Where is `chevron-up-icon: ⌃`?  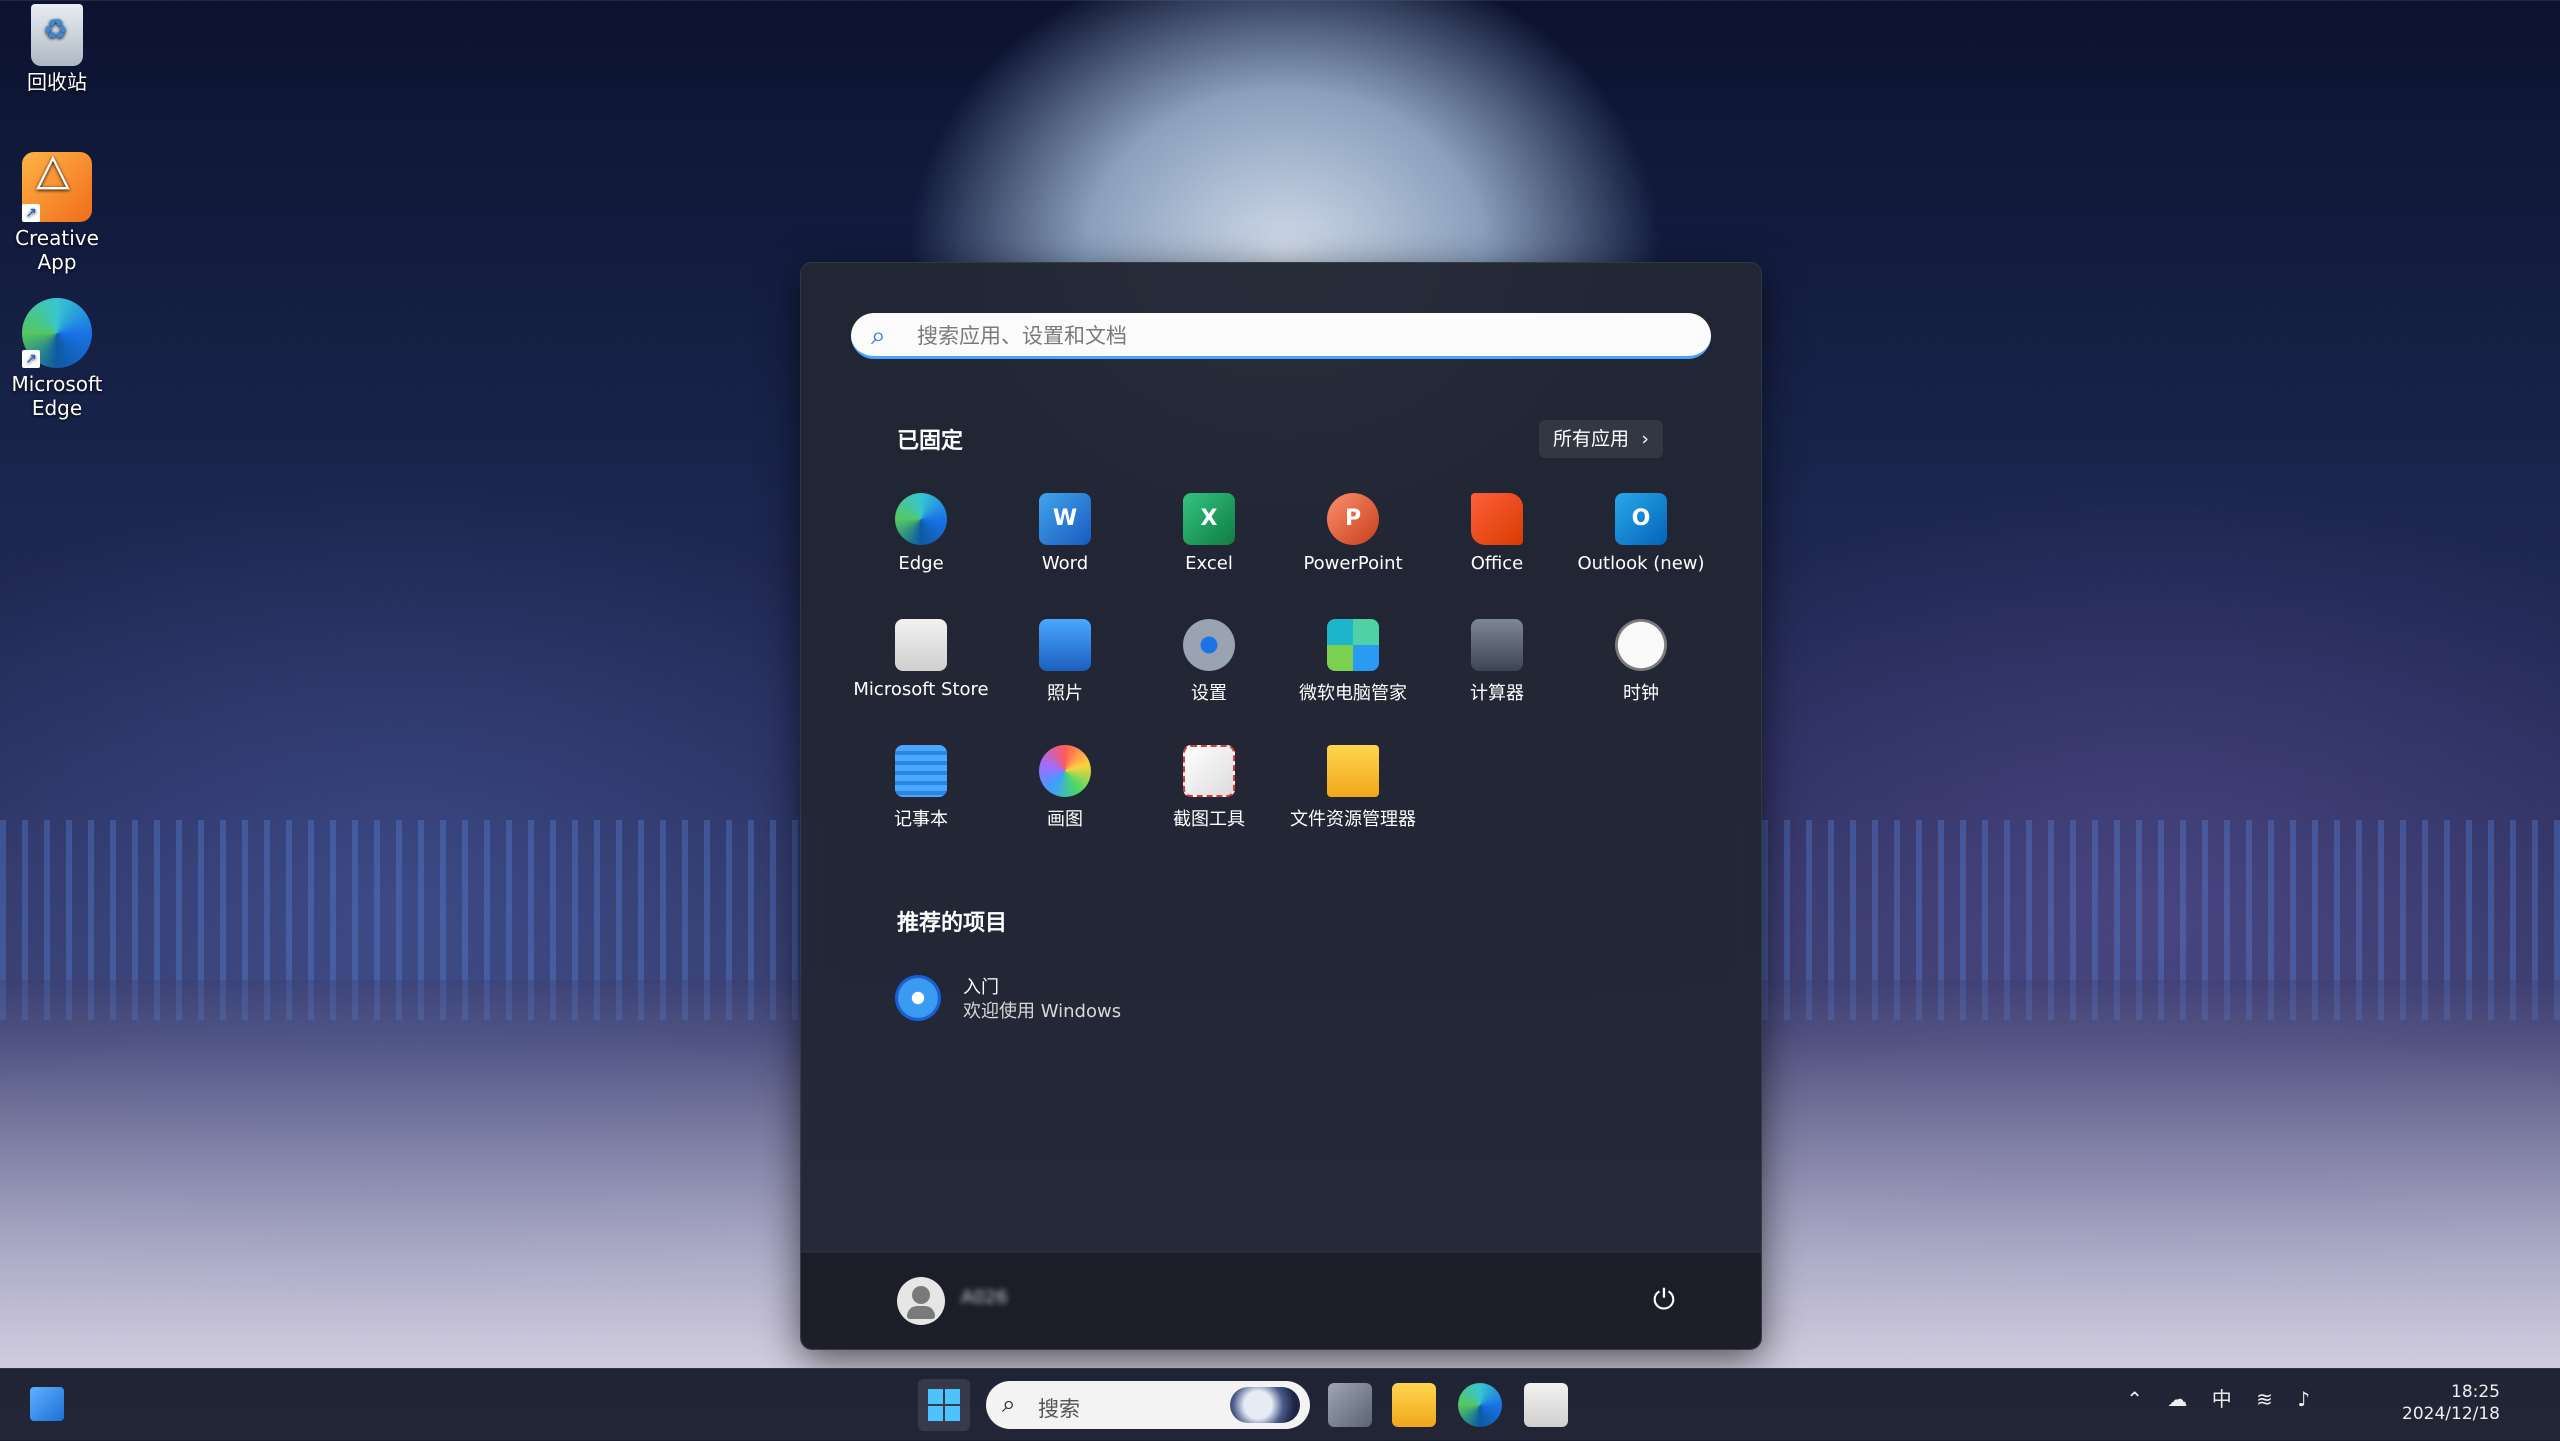 chevron-up-icon: ⌃ is located at coordinates (2134, 1399).